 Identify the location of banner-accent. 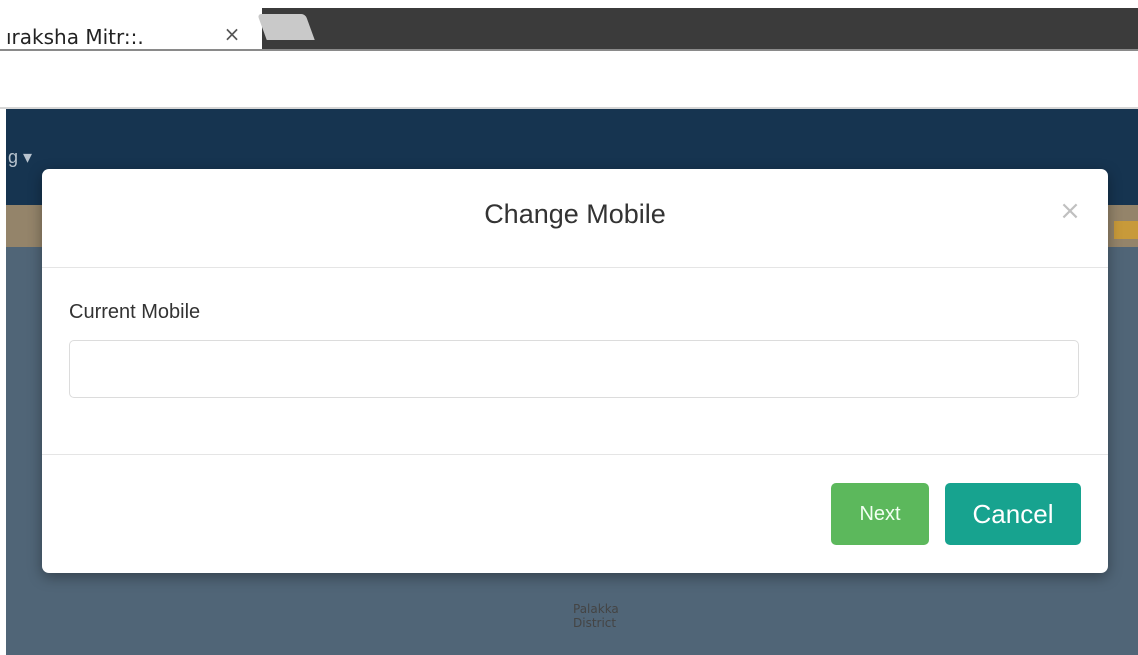
(1126, 230).